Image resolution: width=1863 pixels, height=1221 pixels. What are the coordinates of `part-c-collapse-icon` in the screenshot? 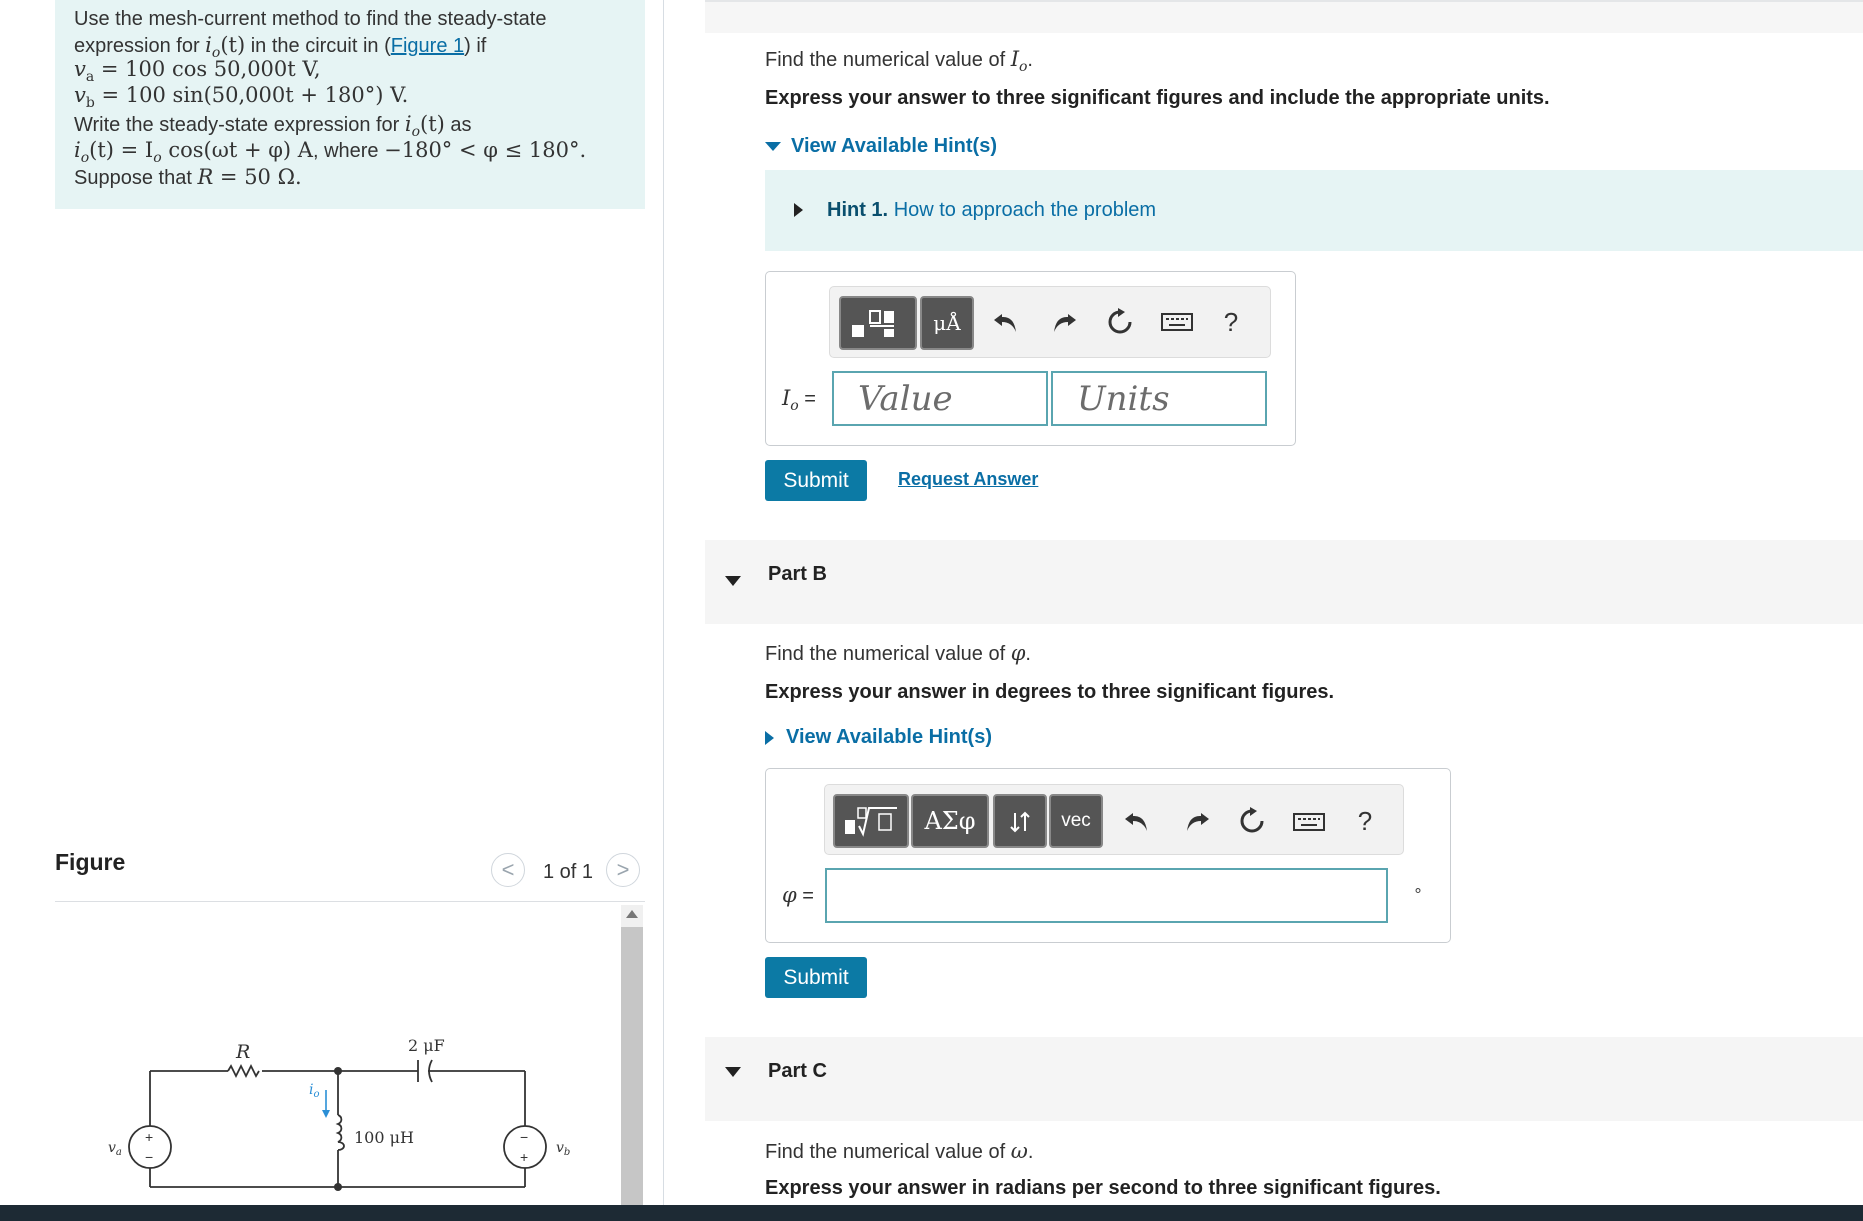 It's located at (733, 1072).